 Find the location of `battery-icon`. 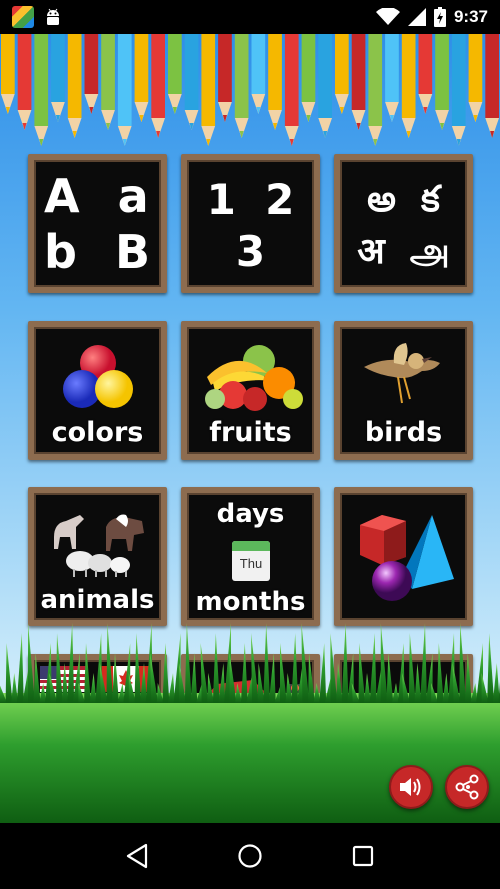

battery-icon is located at coordinates (439, 17).